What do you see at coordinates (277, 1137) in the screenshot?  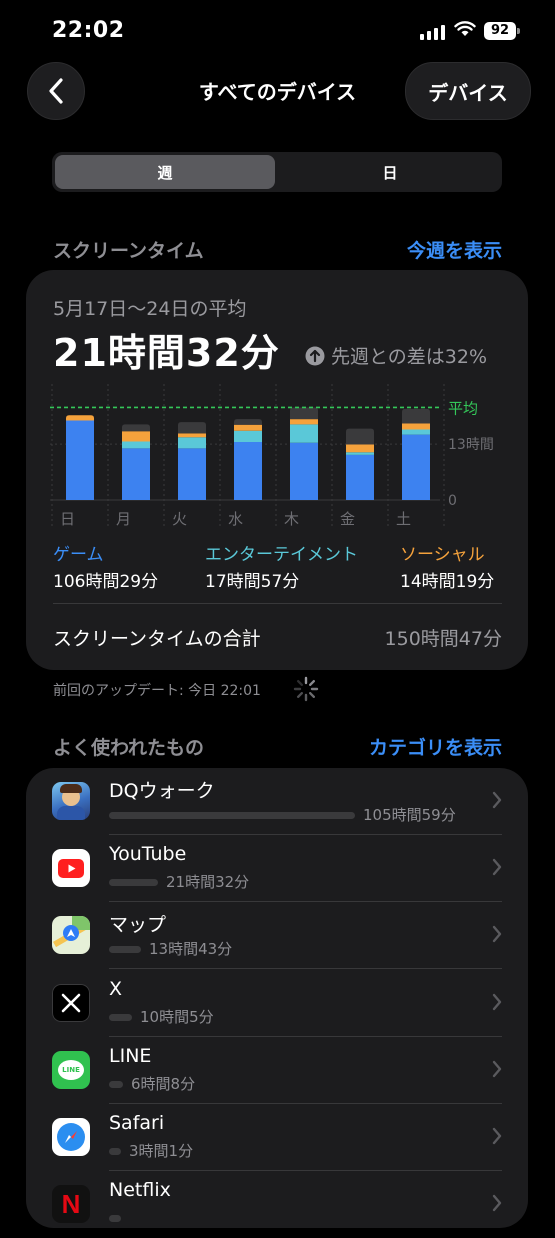 I see `app-row: Safari 3時間1分` at bounding box center [277, 1137].